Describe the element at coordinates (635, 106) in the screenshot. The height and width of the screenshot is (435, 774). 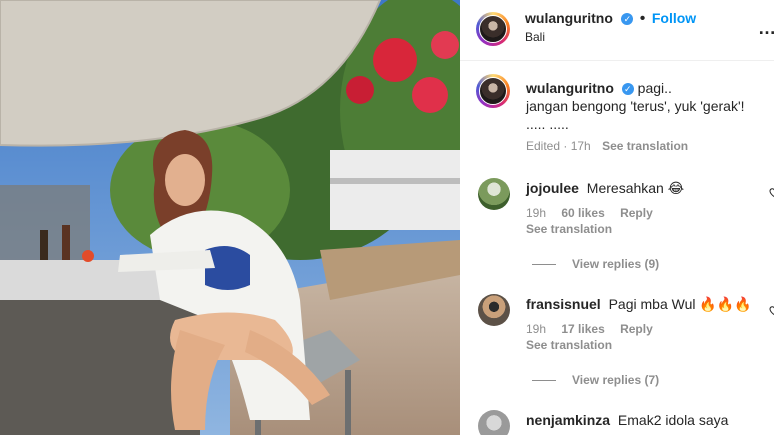
I see `caption-text-line2: jangan bengong 'terus', yuk 'gerak'!` at that location.